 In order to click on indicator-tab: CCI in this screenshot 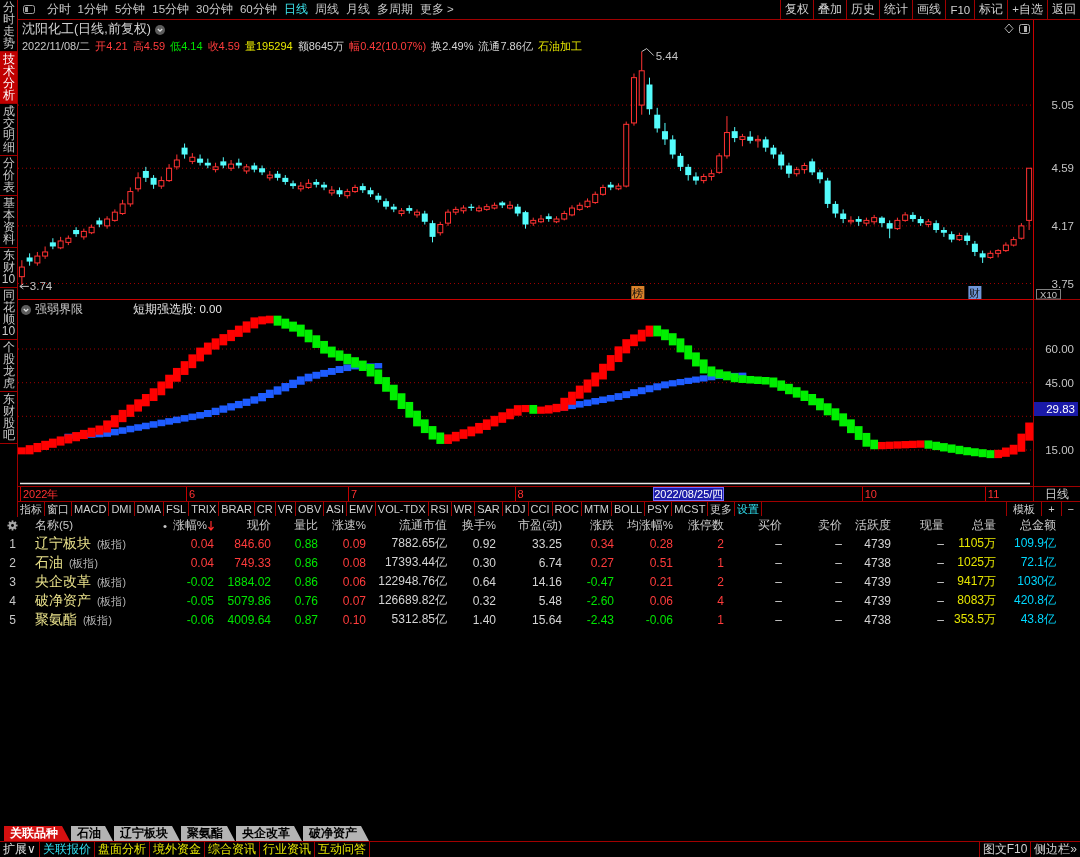, I will do `click(540, 509)`.